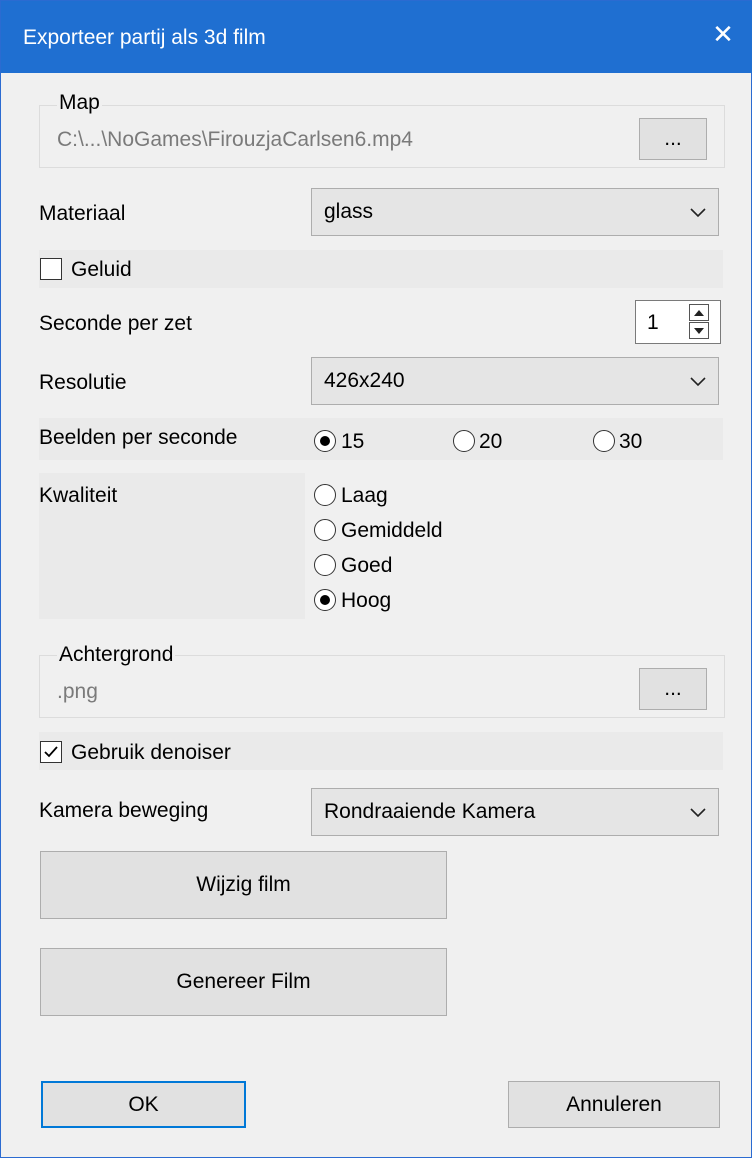 Image resolution: width=752 pixels, height=1158 pixels. I want to click on checkmark-icon, so click(51, 752).